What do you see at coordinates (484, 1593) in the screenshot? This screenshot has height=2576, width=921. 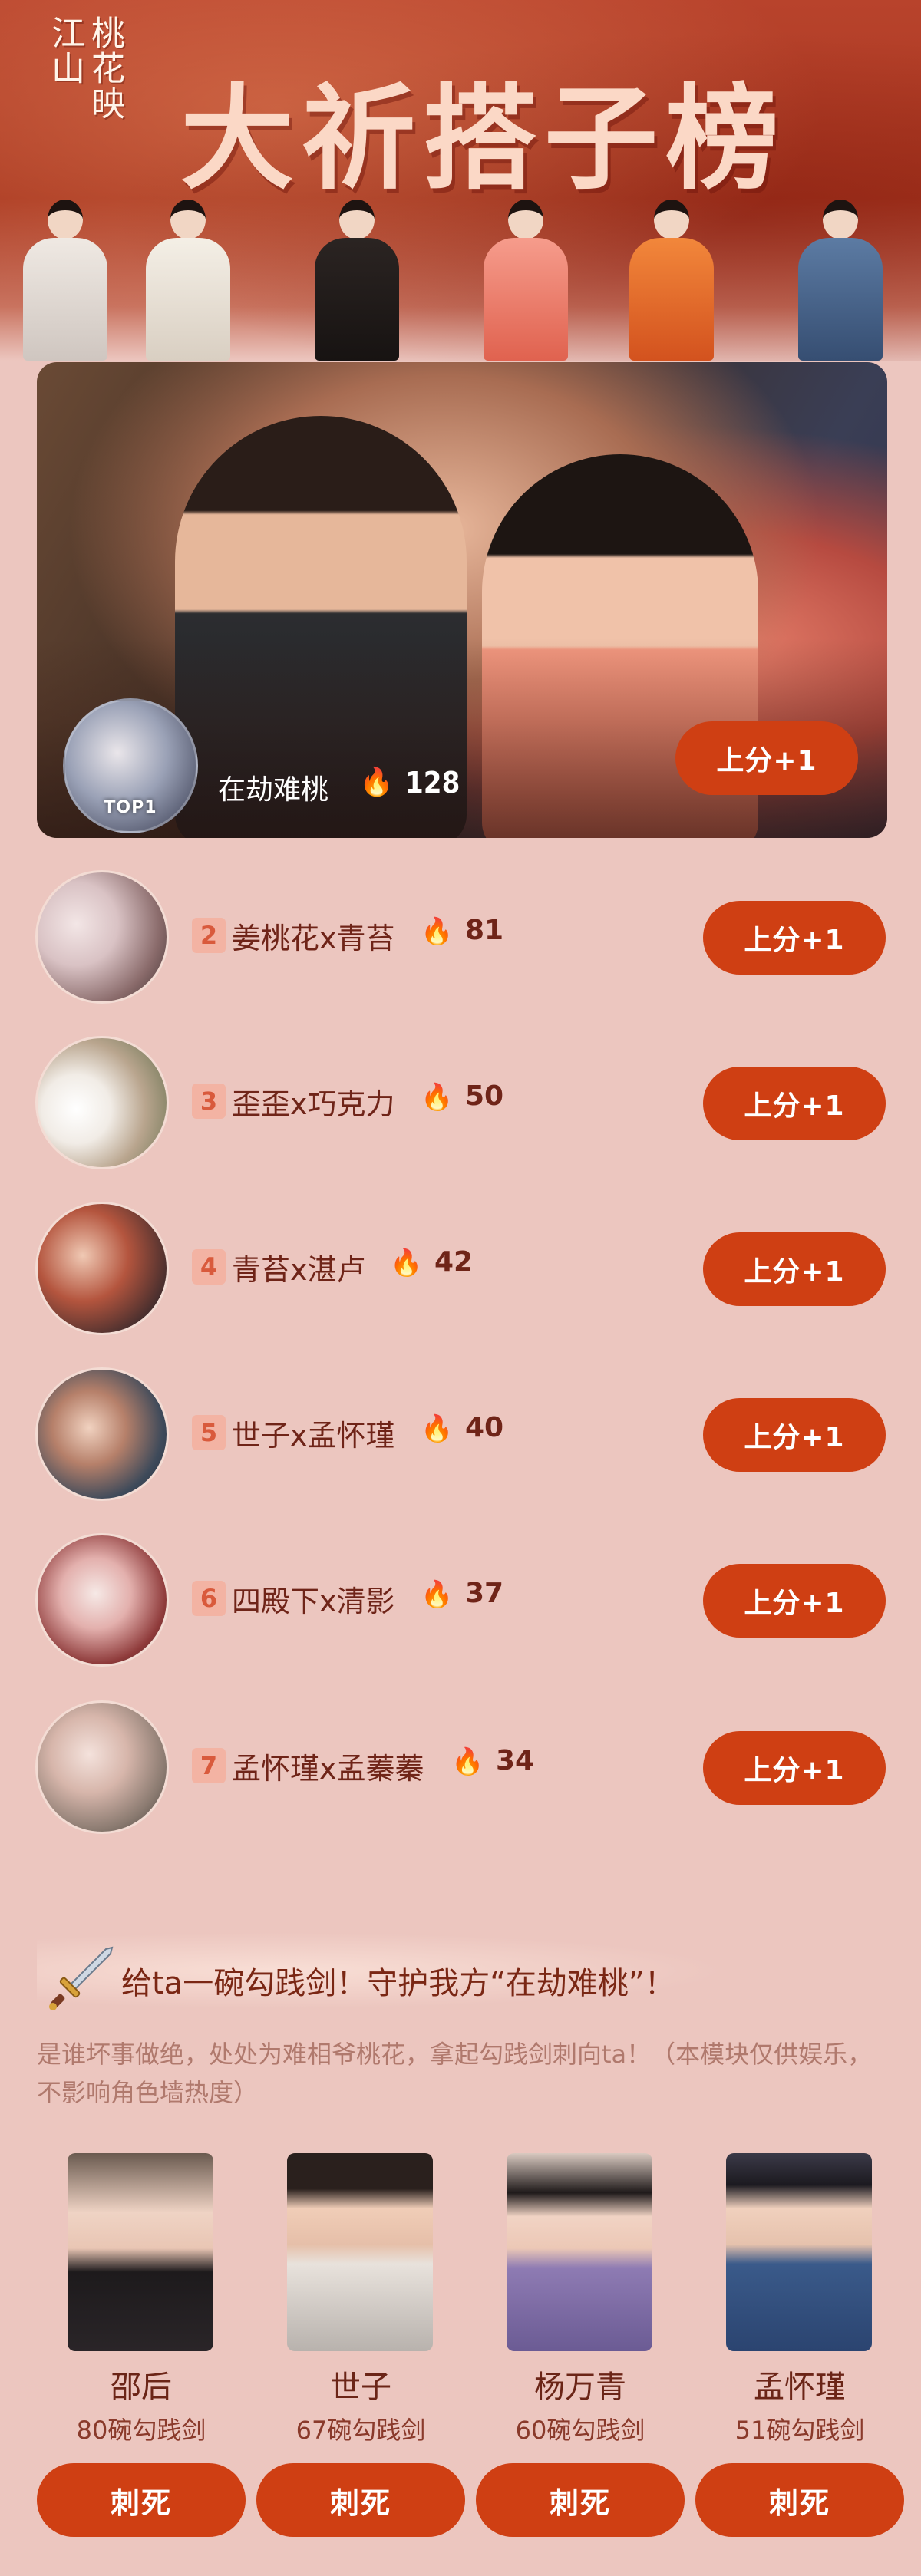 I see `pair-score: 37` at bounding box center [484, 1593].